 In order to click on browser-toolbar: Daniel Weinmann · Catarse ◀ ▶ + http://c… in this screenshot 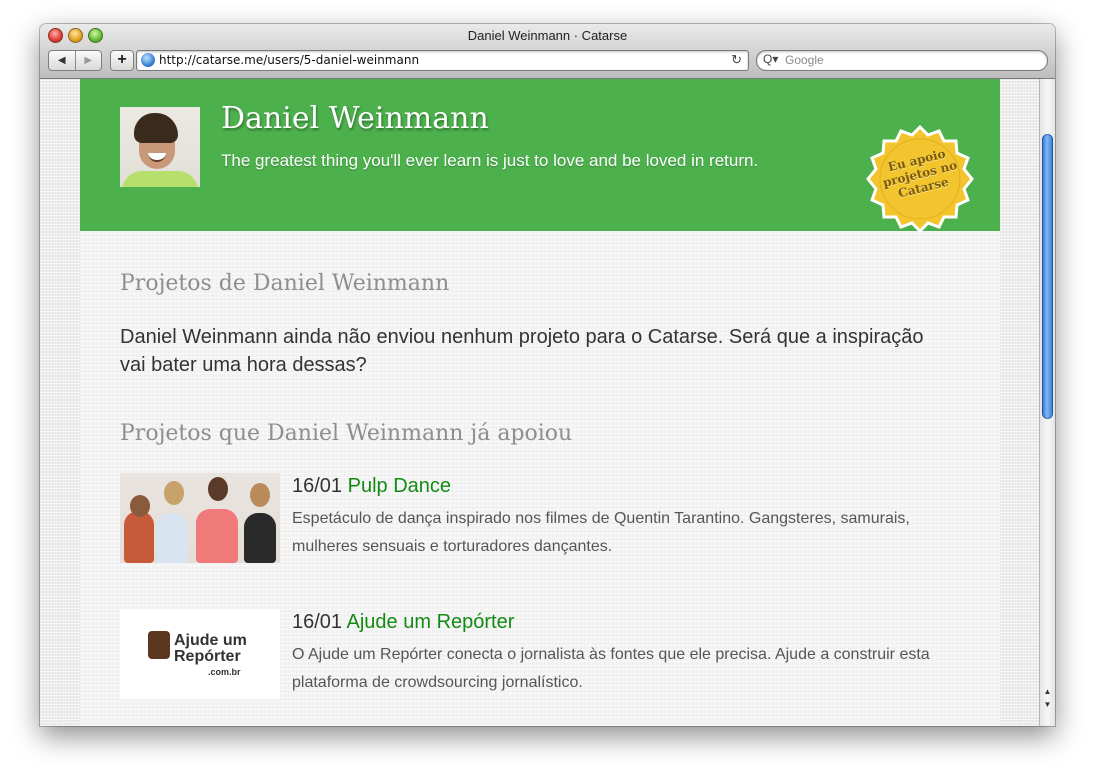, I will do `click(547, 51)`.